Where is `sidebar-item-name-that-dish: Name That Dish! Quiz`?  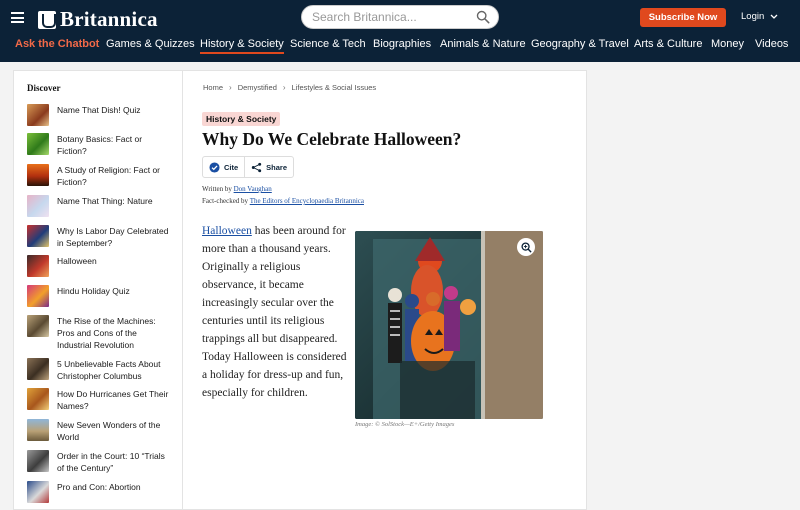 sidebar-item-name-that-dish: Name That Dish! Quiz is located at coordinates (98, 115).